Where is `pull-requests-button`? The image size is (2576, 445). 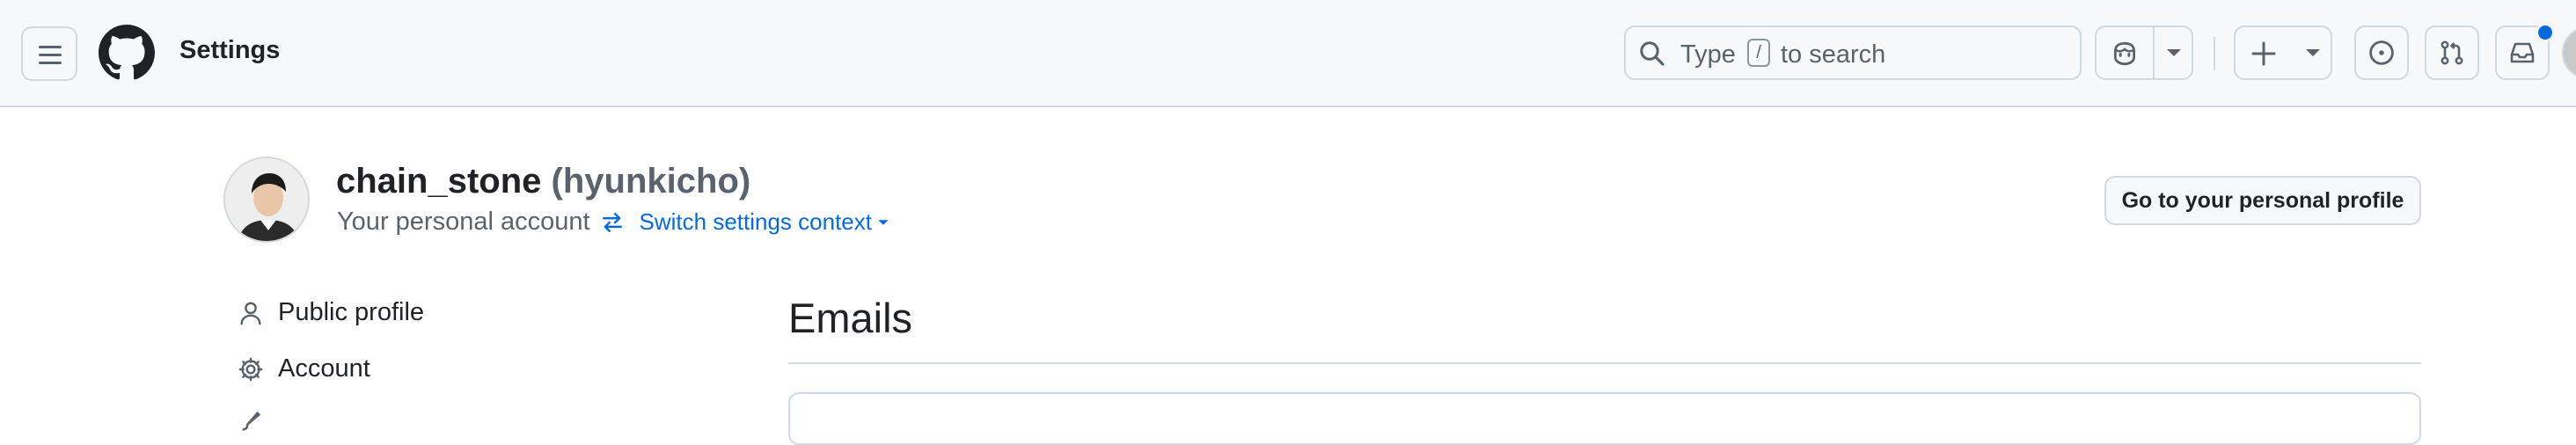 pull-requests-button is located at coordinates (2452, 53).